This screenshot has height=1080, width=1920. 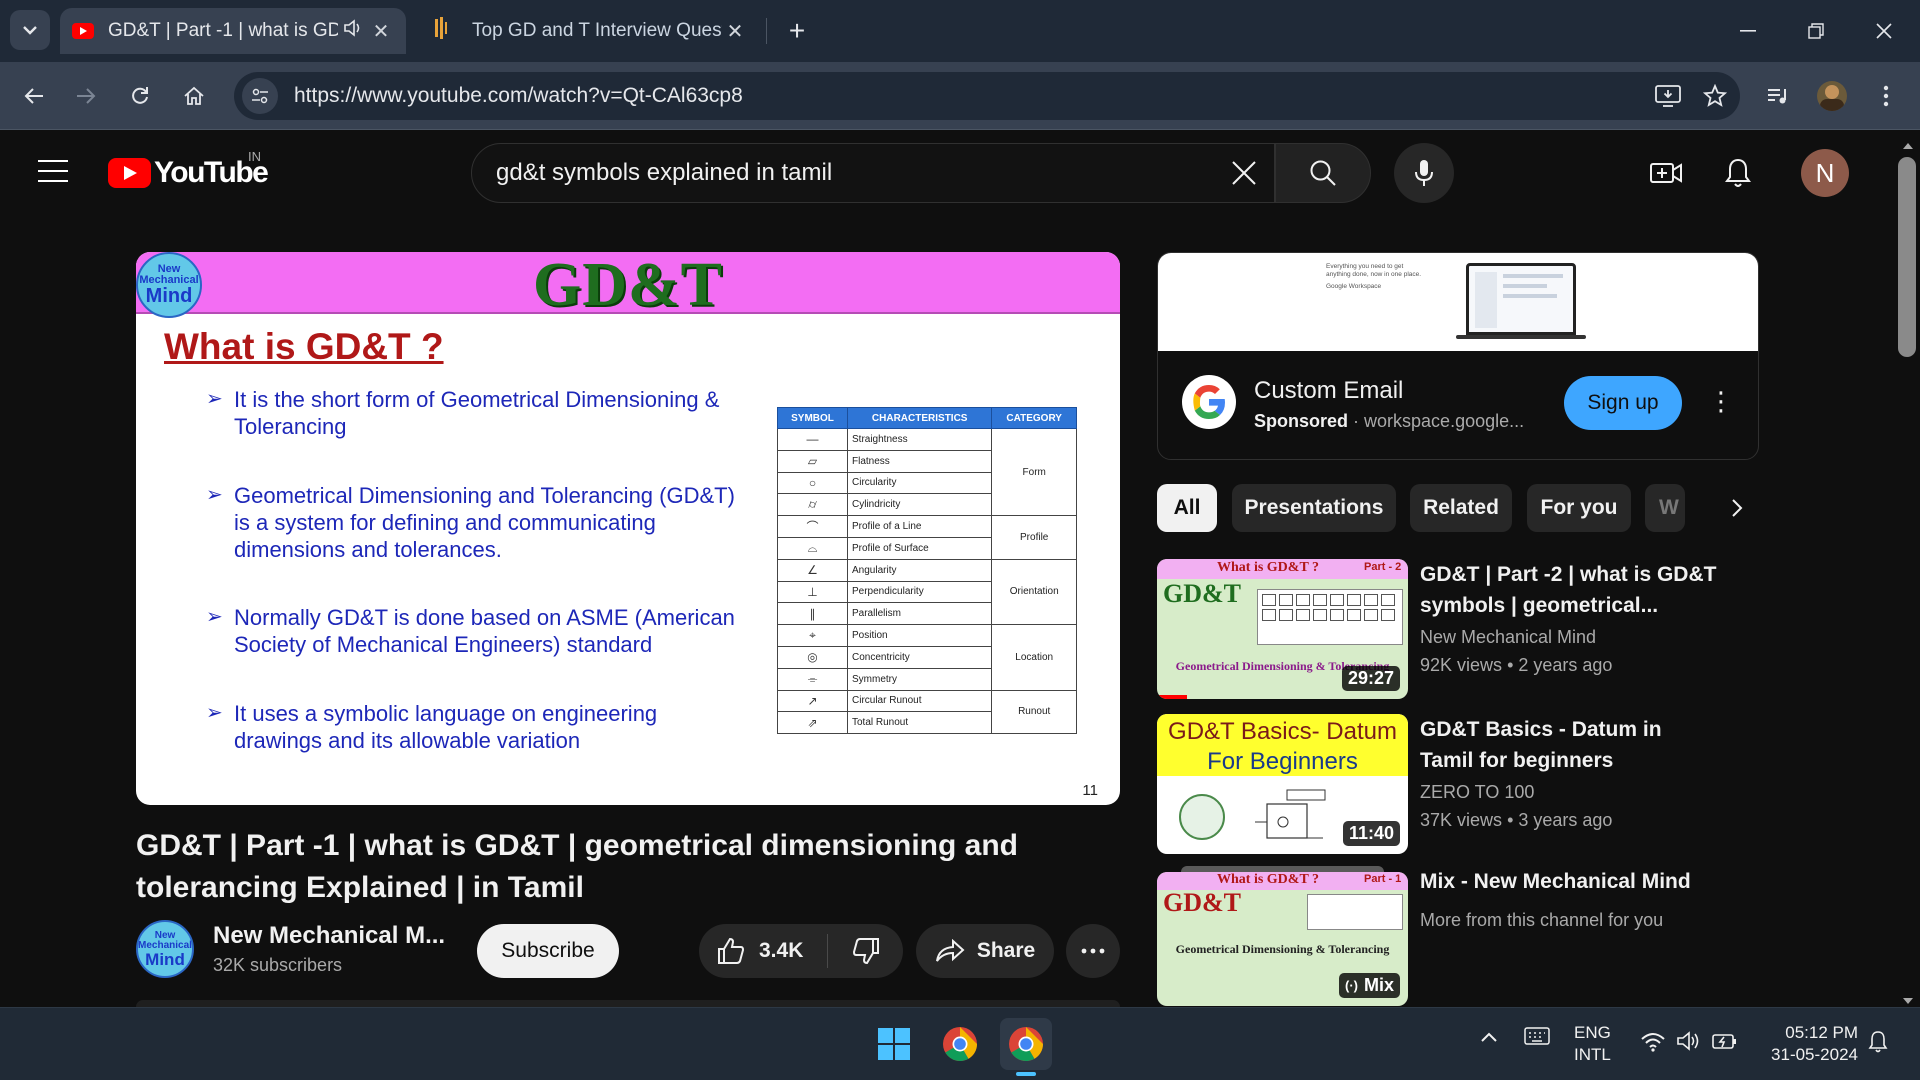 I want to click on clear-search-icon, so click(x=1244, y=173).